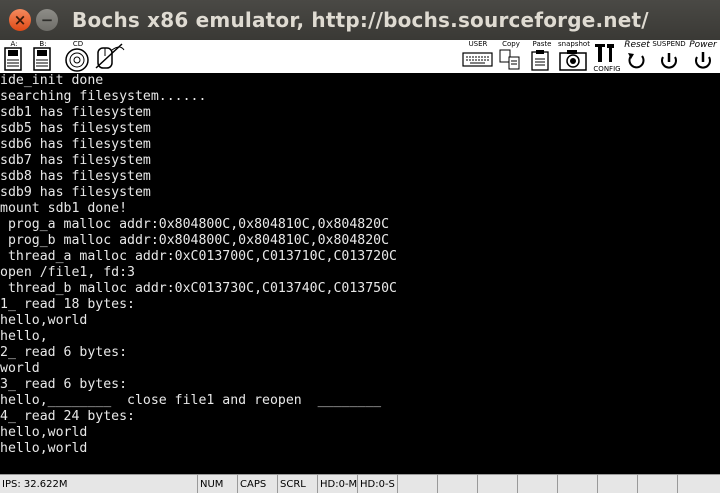 The height and width of the screenshot is (493, 720). Describe the element at coordinates (64, 384) in the screenshot. I see `console-line: 3_ read 6 bytes:` at that location.